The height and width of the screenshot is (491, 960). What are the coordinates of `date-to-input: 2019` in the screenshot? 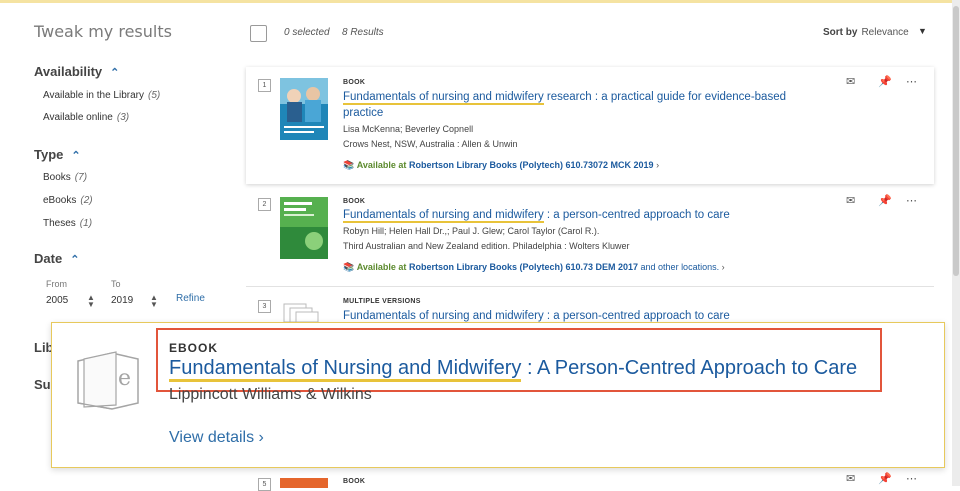 It's located at (122, 300).